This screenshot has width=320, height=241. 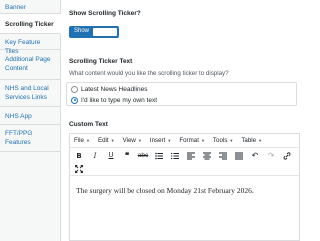 What do you see at coordinates (207, 156) in the screenshot?
I see `align-center-icon` at bounding box center [207, 156].